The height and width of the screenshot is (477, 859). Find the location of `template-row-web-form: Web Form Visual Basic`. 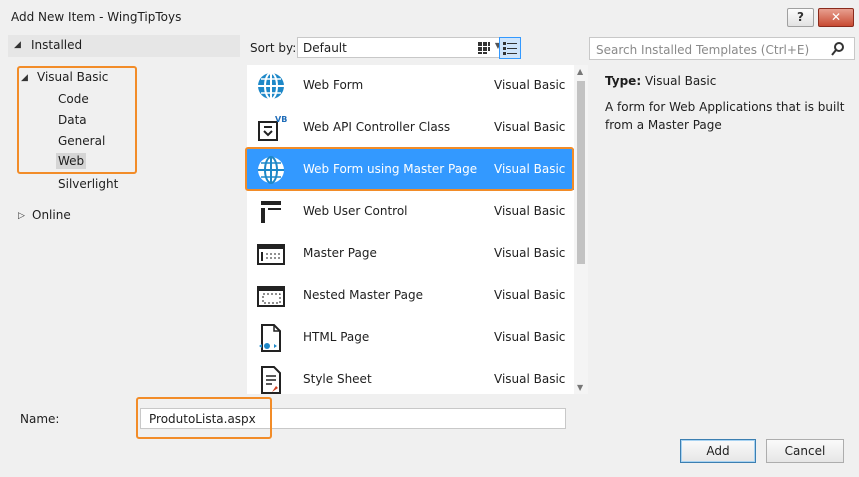

template-row-web-form: Web Form Visual Basic is located at coordinates (410, 85).